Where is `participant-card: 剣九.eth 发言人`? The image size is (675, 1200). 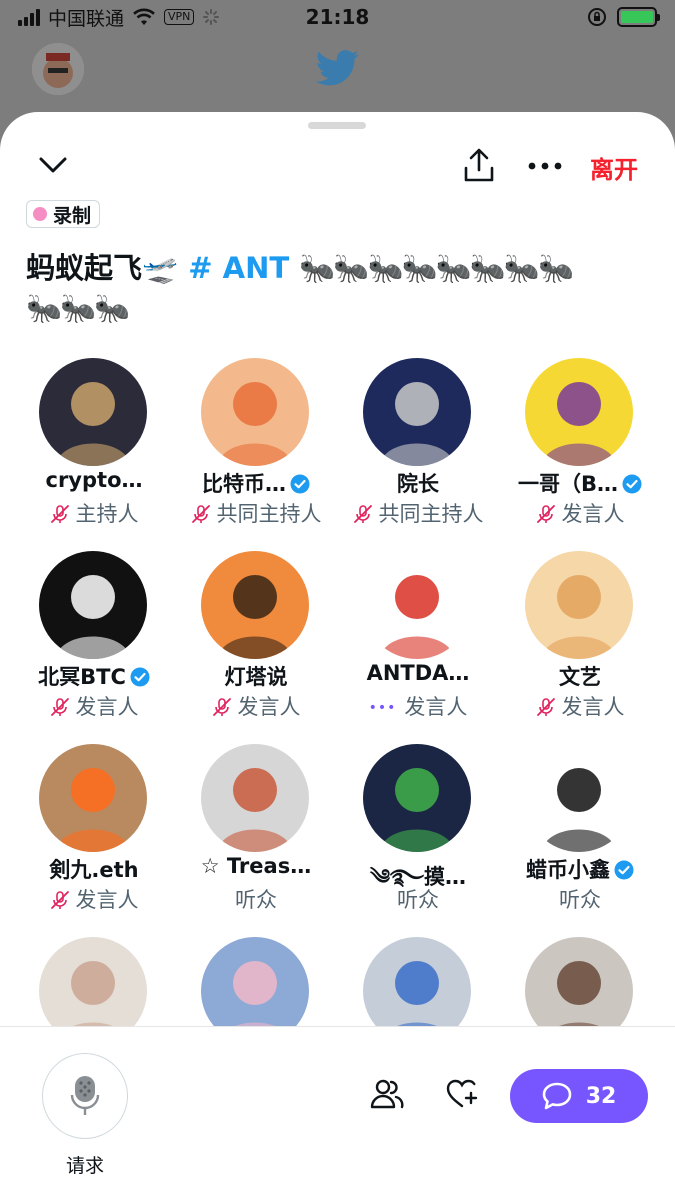 participant-card: 剣九.eth 发言人 is located at coordinates (94, 839).